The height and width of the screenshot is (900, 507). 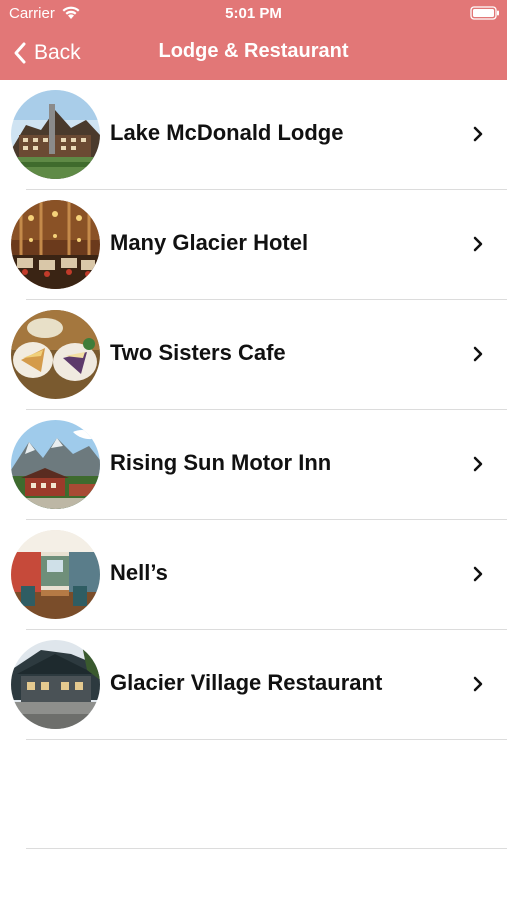 I want to click on mountain-inn-photo-icon, so click(x=55, y=464).